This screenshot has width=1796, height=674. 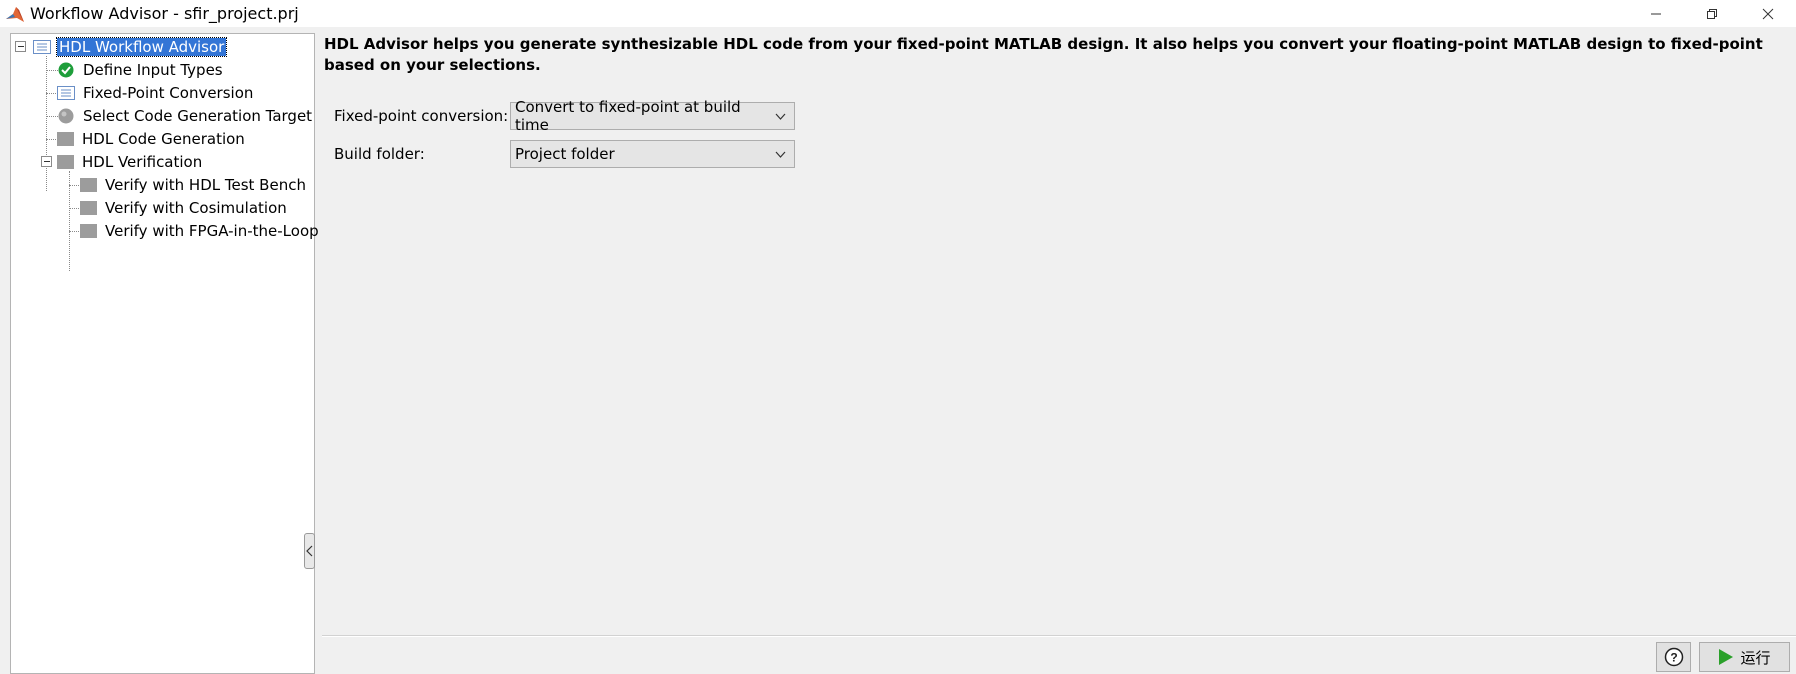 What do you see at coordinates (652, 154) in the screenshot?
I see `build-folder-select: Project folder` at bounding box center [652, 154].